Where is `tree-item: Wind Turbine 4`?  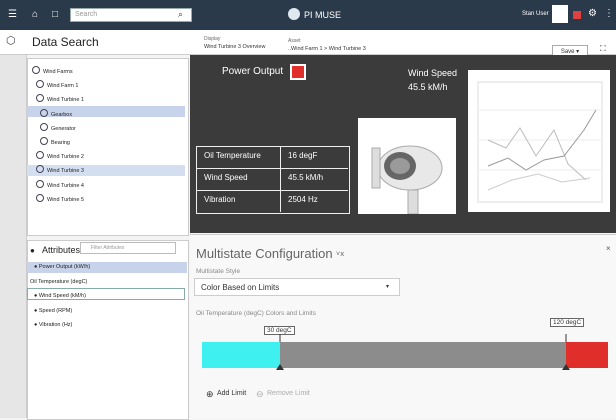
tree-item: Wind Turbine 4 is located at coordinates (60, 184).